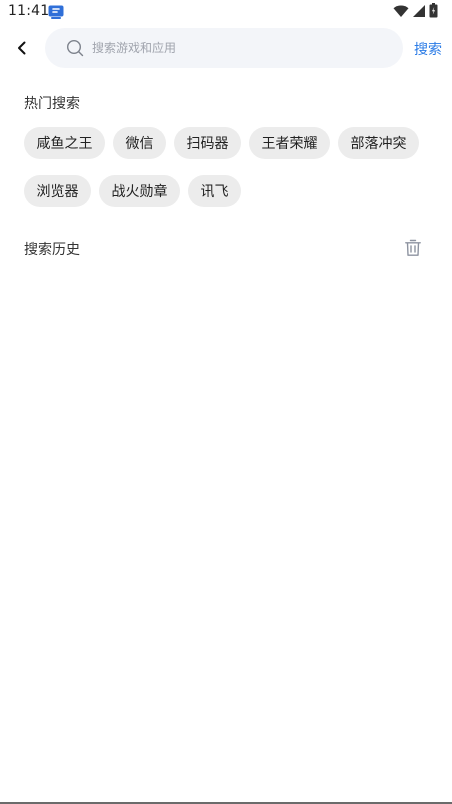  Describe the element at coordinates (57, 191) in the screenshot. I see `hot-search-tag: 浏览器` at that location.